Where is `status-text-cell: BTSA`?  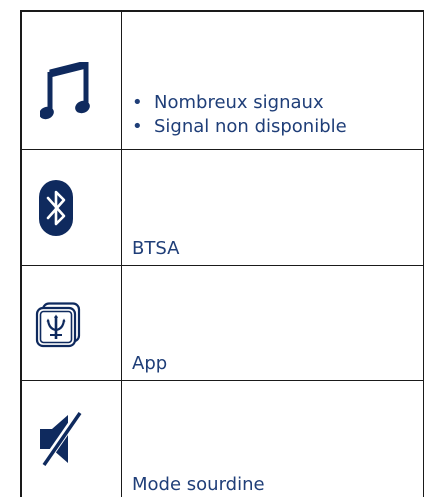
status-text-cell: BTSA is located at coordinates (276, 249).